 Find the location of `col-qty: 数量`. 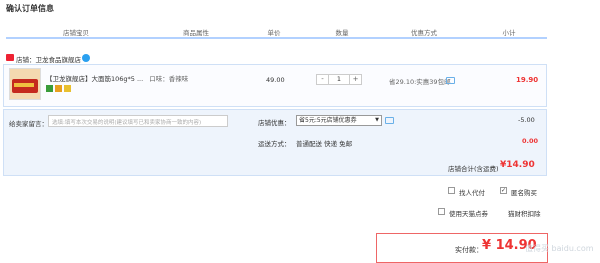

col-qty: 数量 is located at coordinates (342, 33).